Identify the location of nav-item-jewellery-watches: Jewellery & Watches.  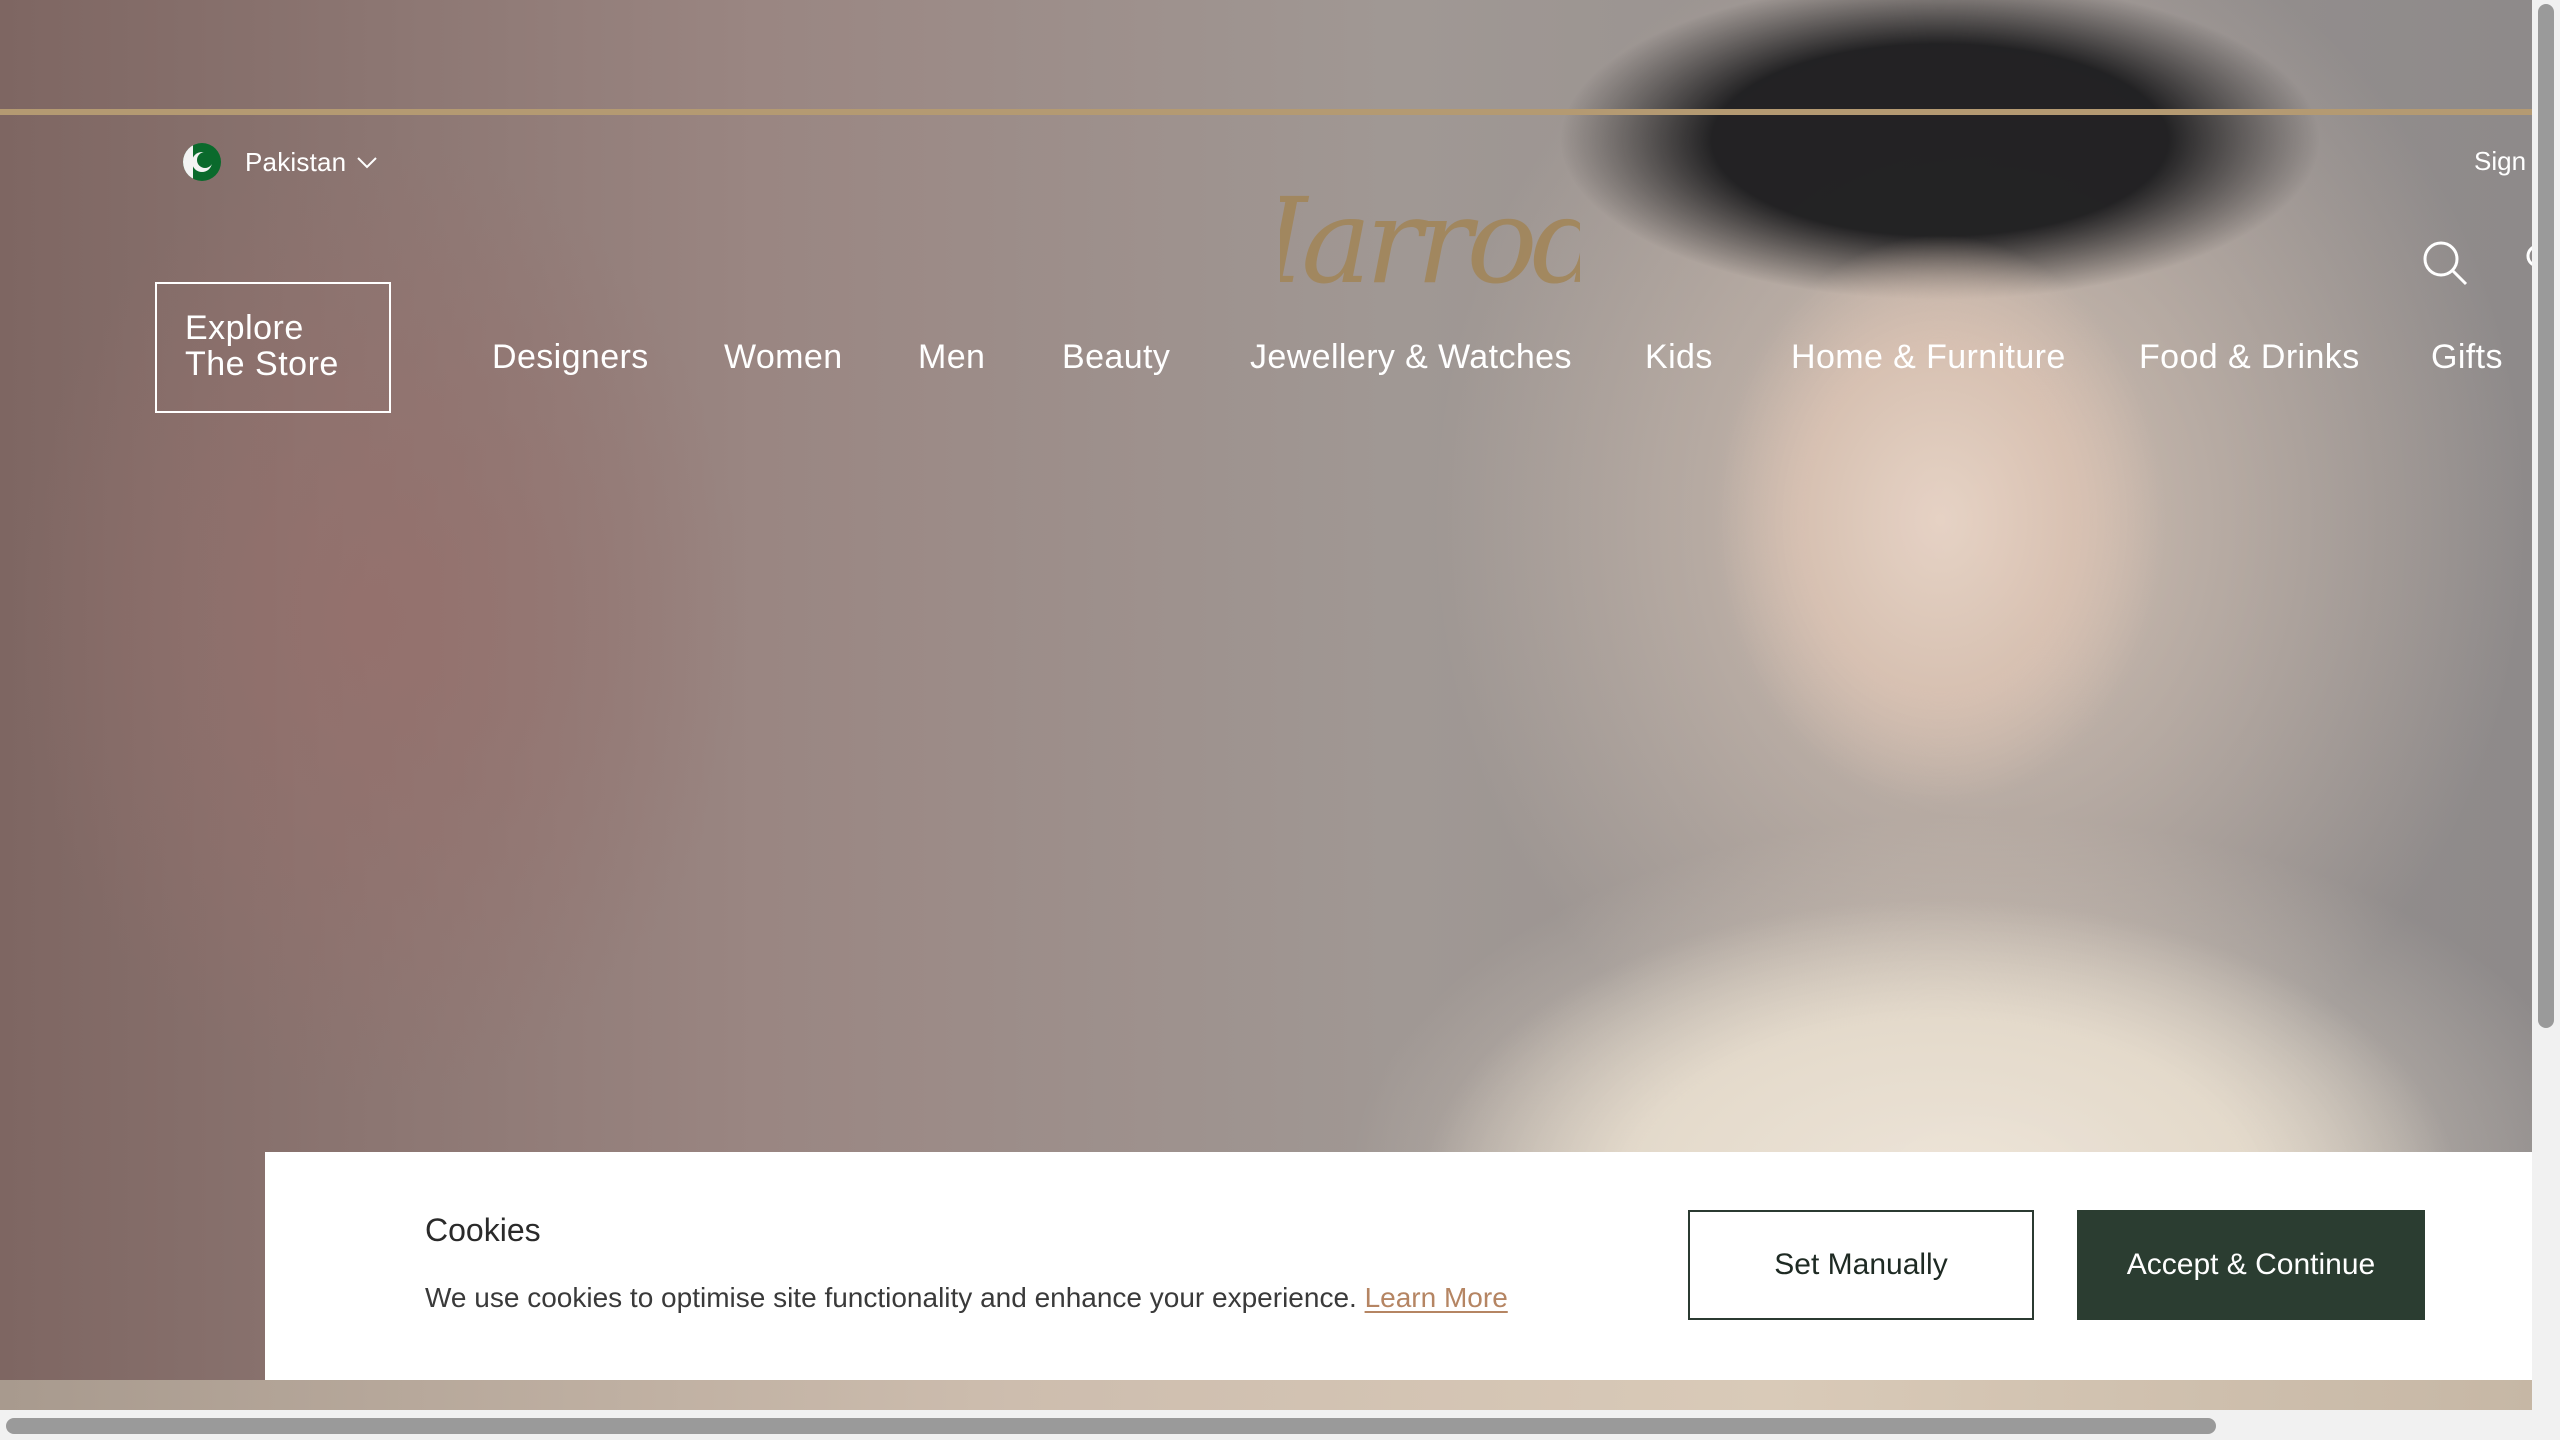
(1411, 357).